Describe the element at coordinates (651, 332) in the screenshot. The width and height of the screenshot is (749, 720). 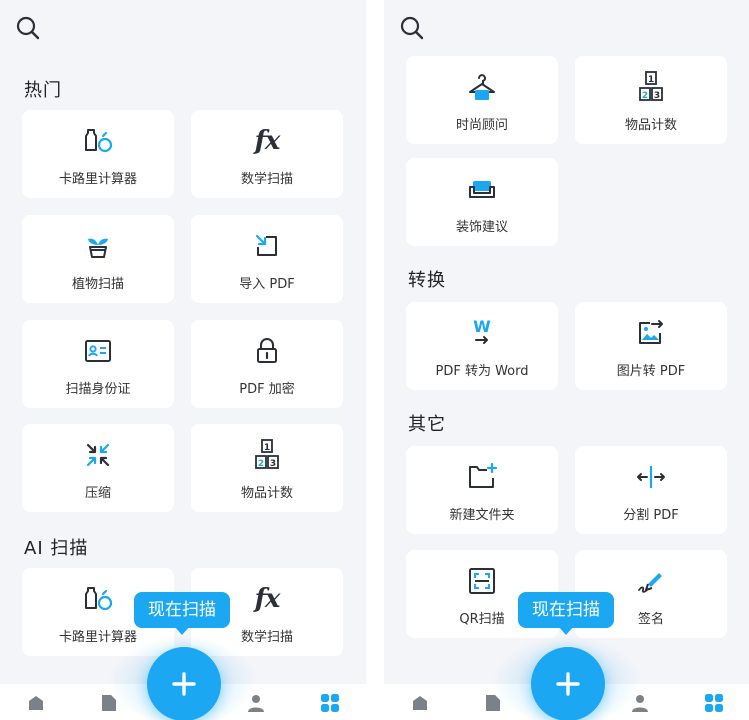
I see `image-convert-icon` at that location.